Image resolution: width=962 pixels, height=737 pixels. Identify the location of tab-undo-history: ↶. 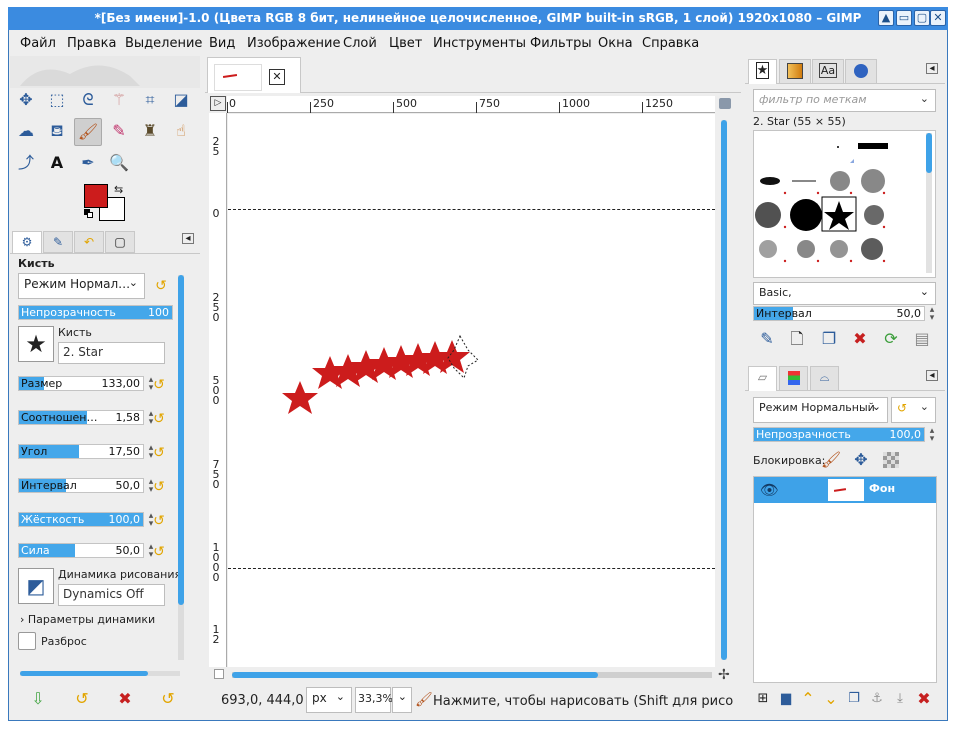
(89, 242).